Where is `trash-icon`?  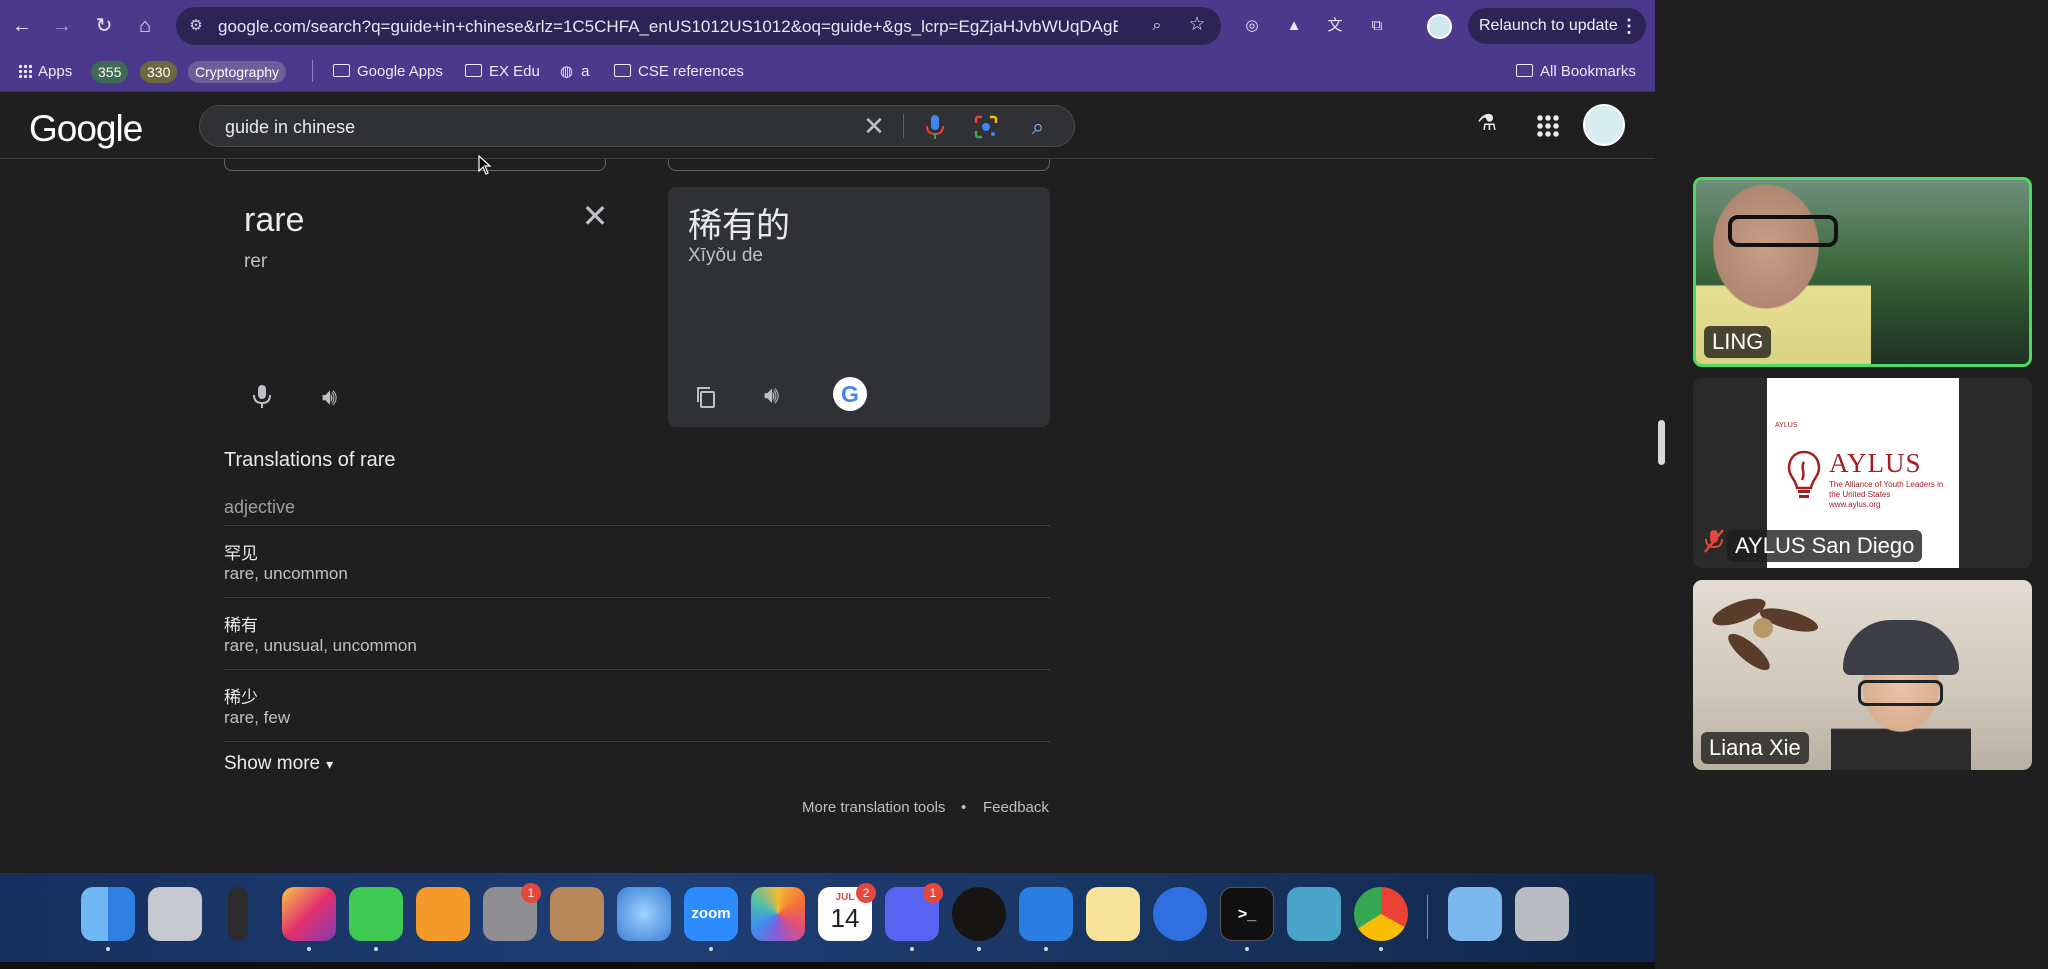 trash-icon is located at coordinates (1542, 914).